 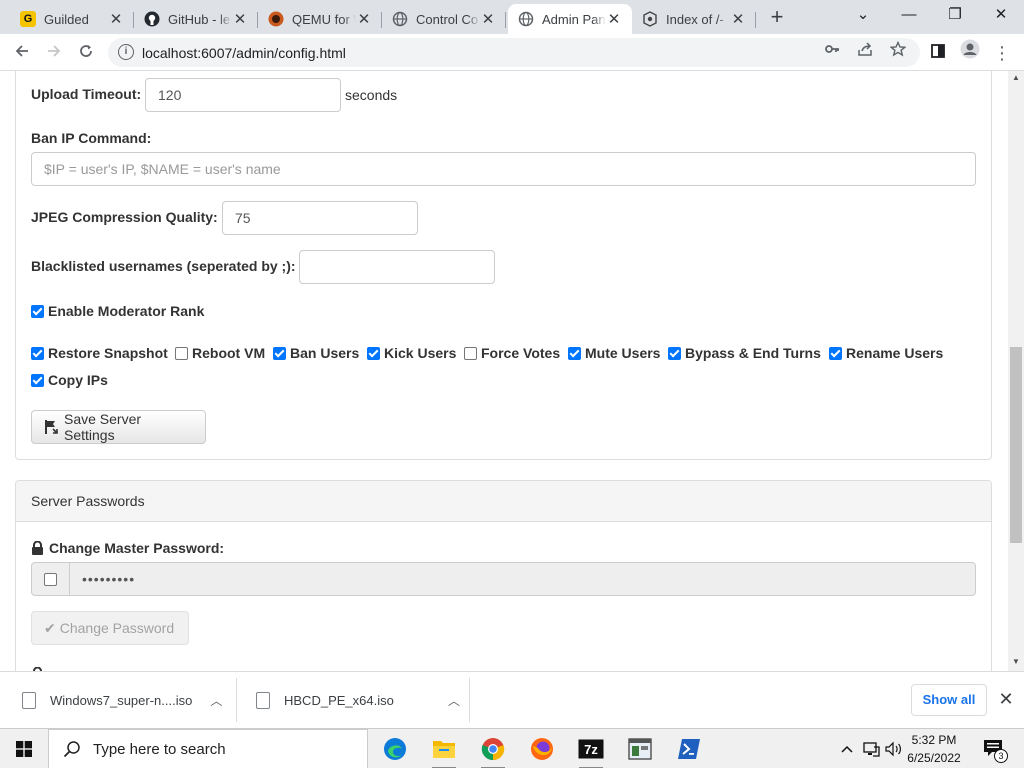 I want to click on file-explorer-icon, so click(x=444, y=750).